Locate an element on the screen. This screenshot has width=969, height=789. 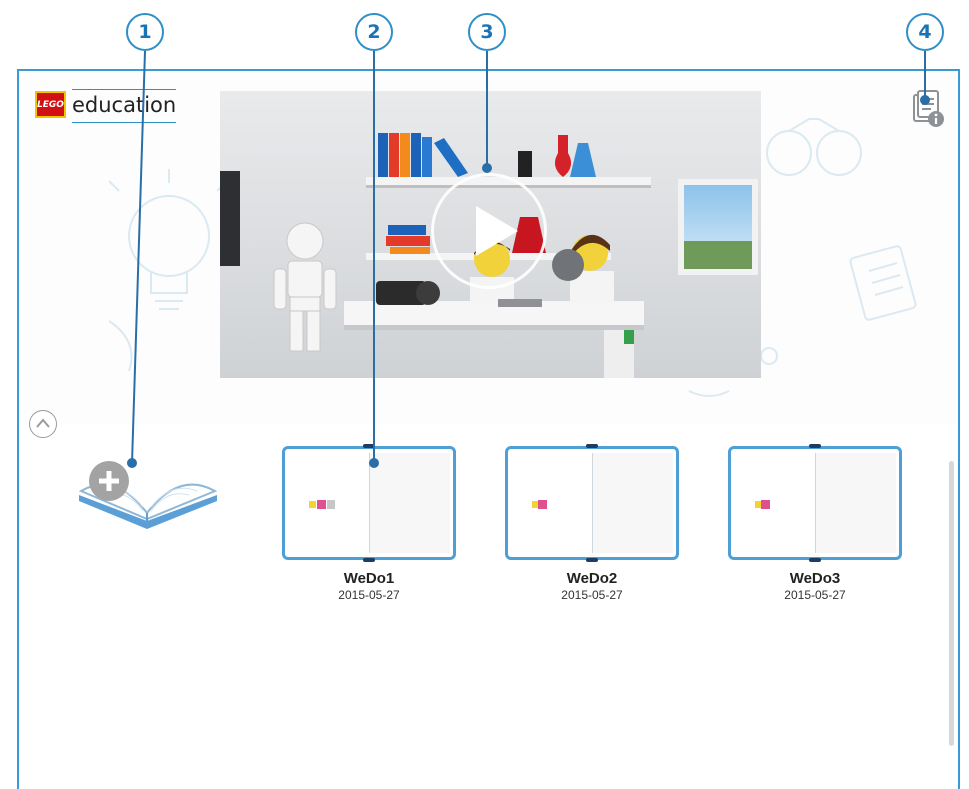
play-button is located at coordinates (489, 231).